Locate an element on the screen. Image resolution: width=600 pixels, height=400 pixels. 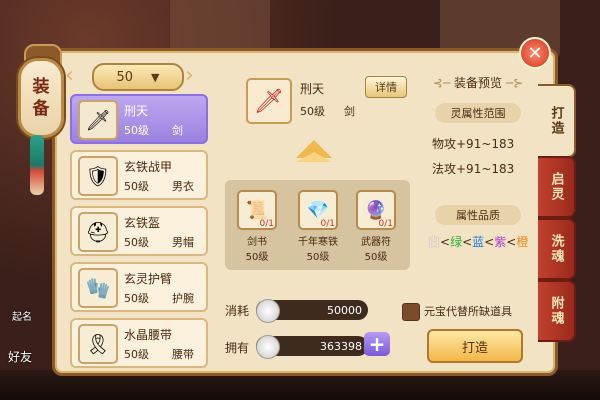
preview-title: ⊰─ 装备预览 ─⊱ is located at coordinates (478, 82).